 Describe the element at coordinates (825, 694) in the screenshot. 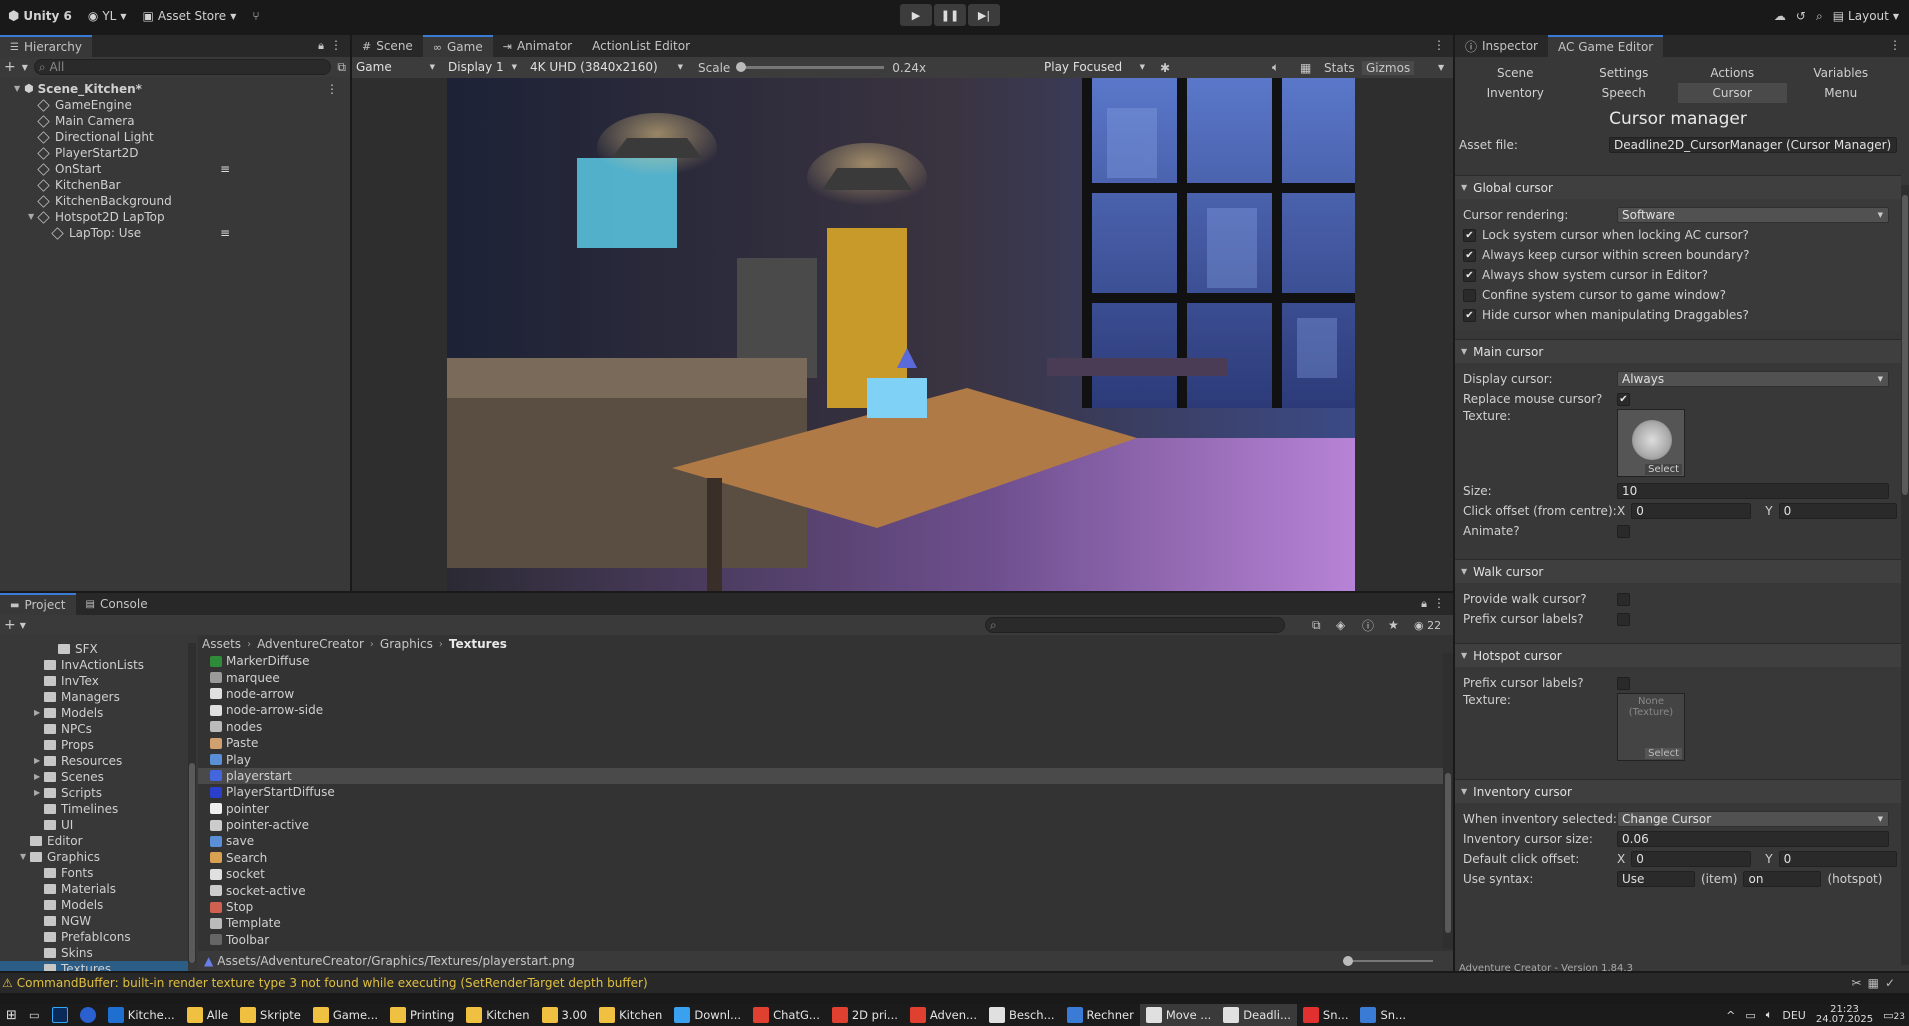

I see `file-item: node-arrow` at that location.